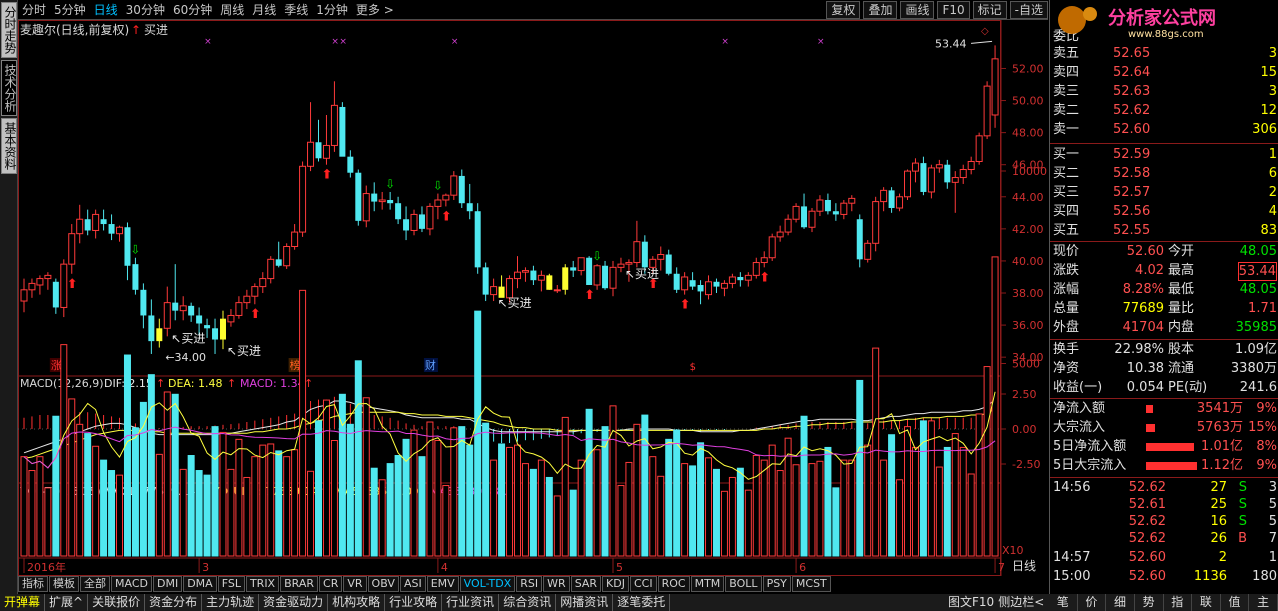 The image size is (1278, 611). I want to click on indicator-tab: DMI, so click(167, 584).